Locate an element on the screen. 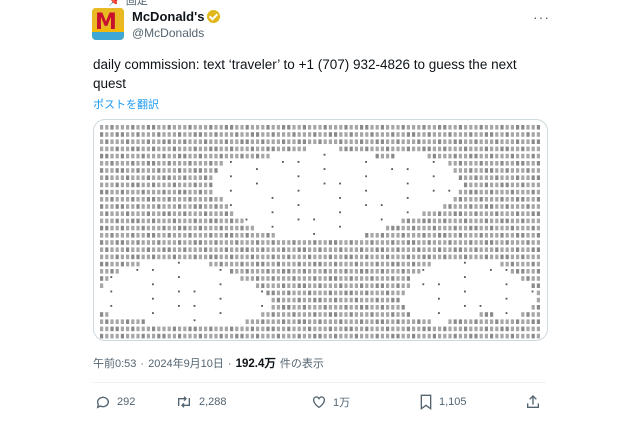 Image resolution: width=640 pixels, height=426 pixels. reply-count: 292 is located at coordinates (126, 402).